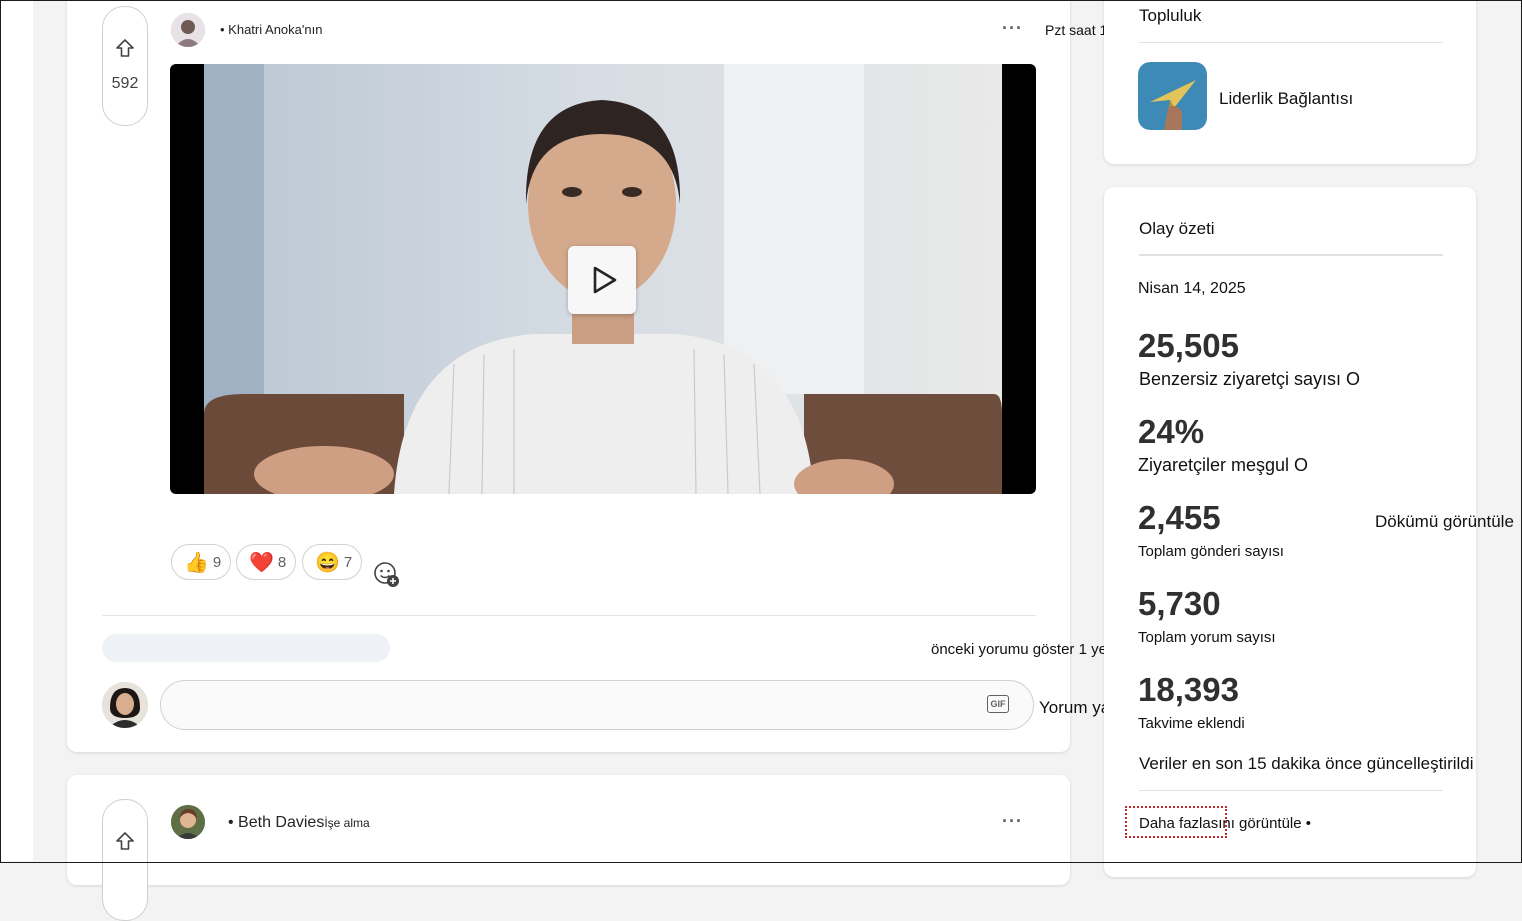 The image size is (1522, 921). What do you see at coordinates (347, 823) in the screenshot?
I see `author-role: İşe alma` at bounding box center [347, 823].